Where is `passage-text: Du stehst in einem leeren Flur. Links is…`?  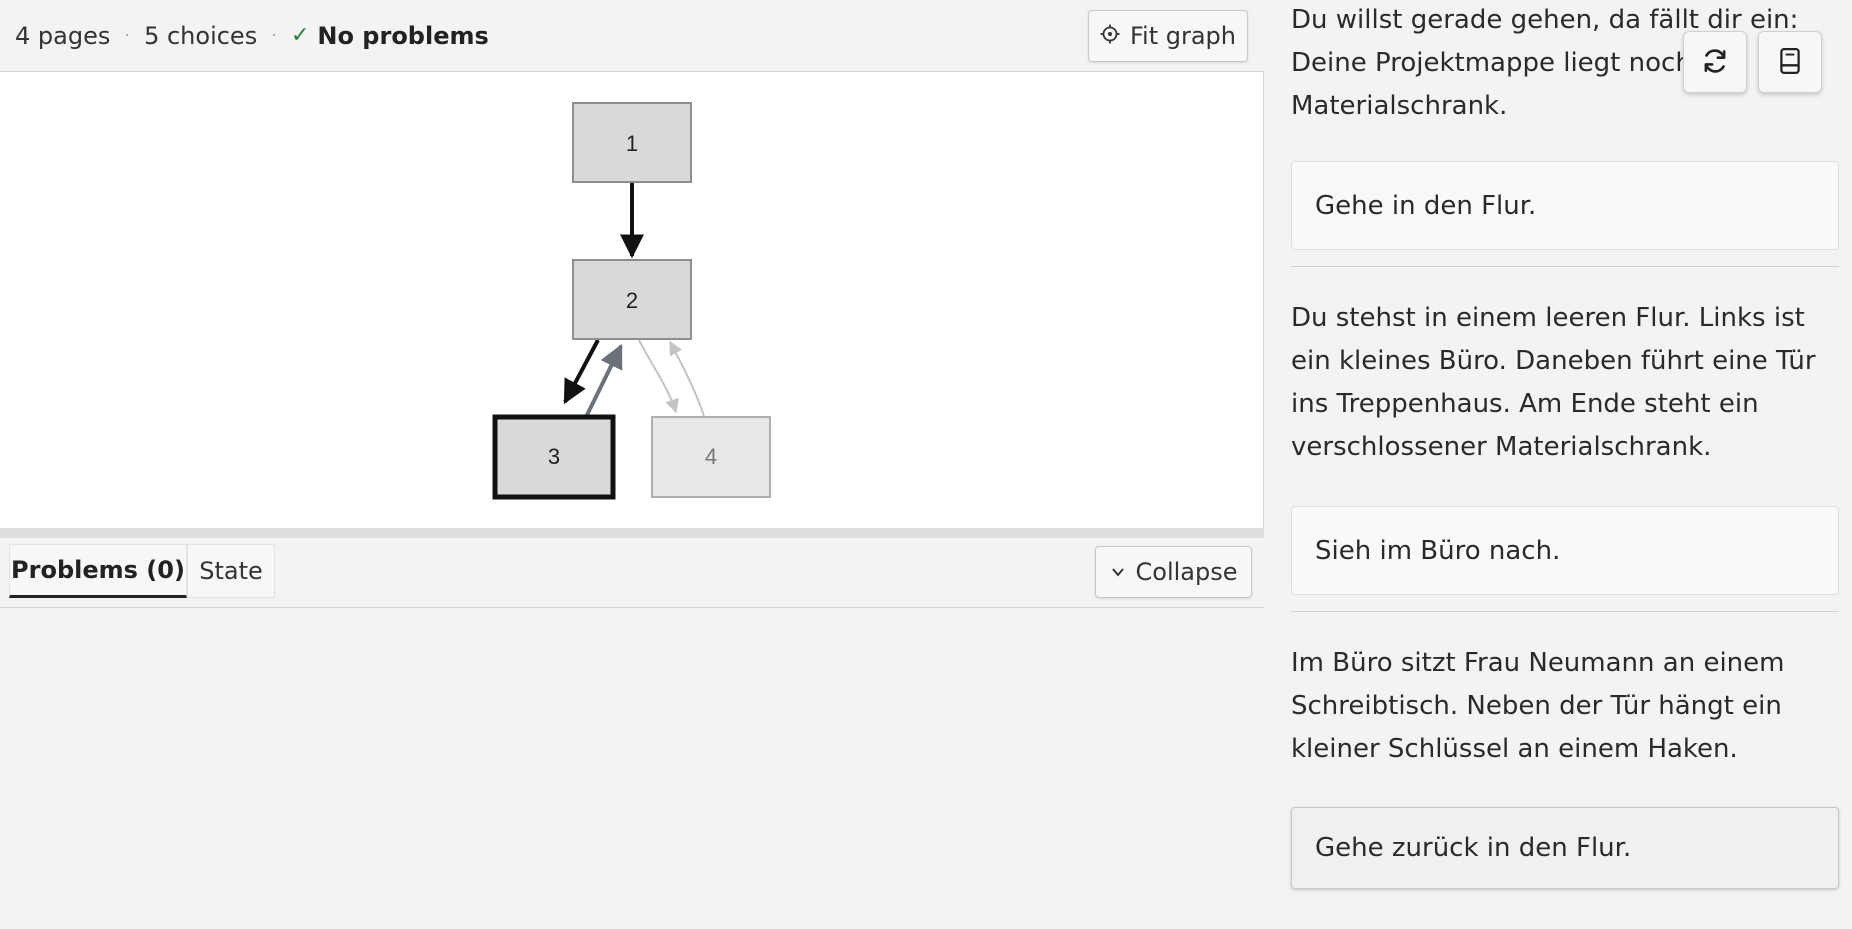
passage-text: Du stehst in einem leeren Flur. Links is… is located at coordinates (1553, 382).